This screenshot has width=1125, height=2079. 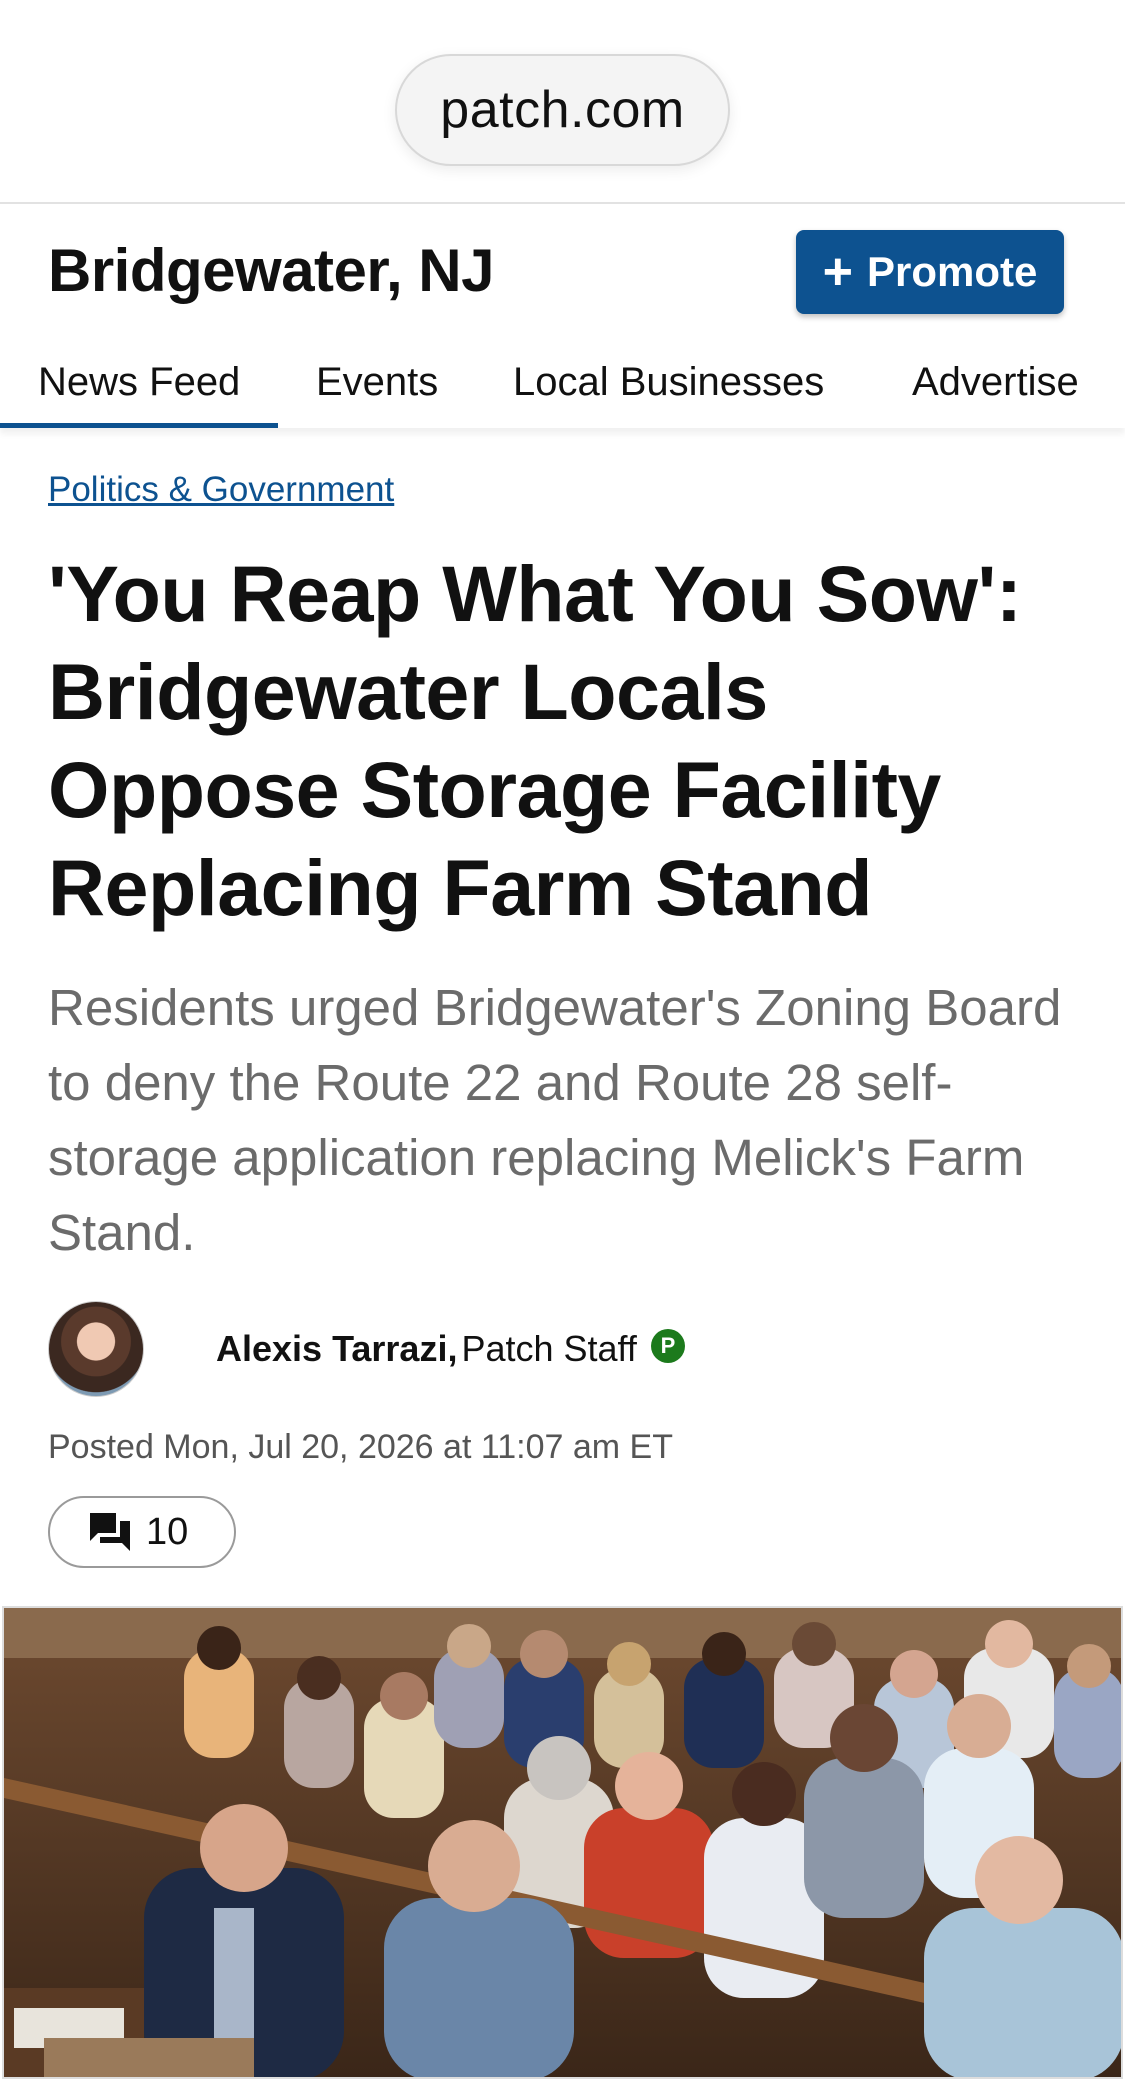 I want to click on comment-bubbles-icon, so click(x=110, y=1532).